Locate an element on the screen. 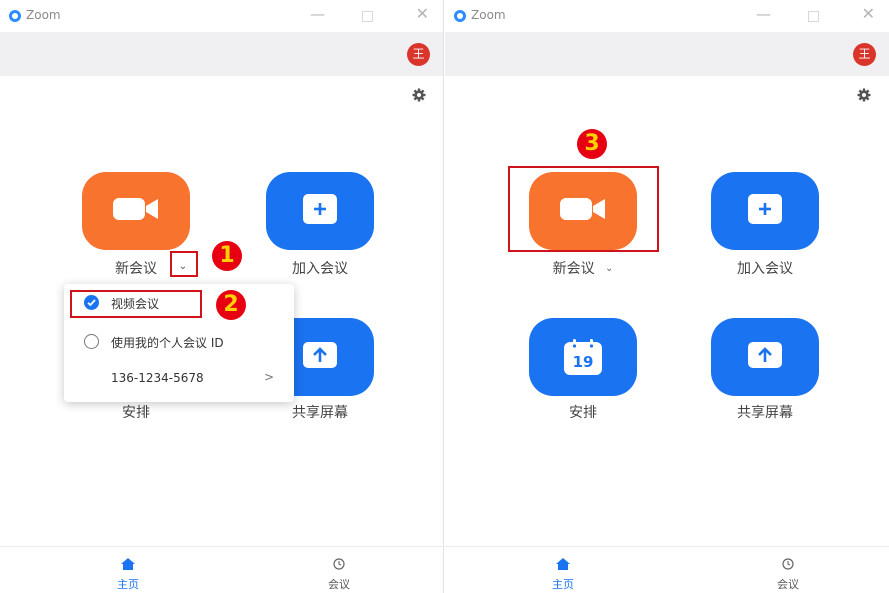 This screenshot has height=593, width=889. callout-number-3: 3 is located at coordinates (592, 144).